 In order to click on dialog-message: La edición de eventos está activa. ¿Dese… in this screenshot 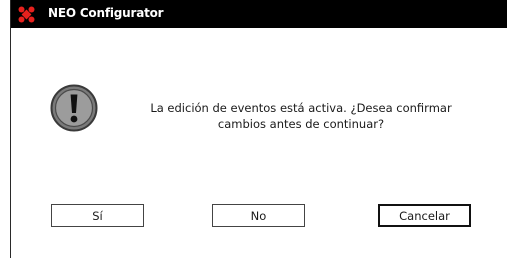, I will do `click(301, 116)`.